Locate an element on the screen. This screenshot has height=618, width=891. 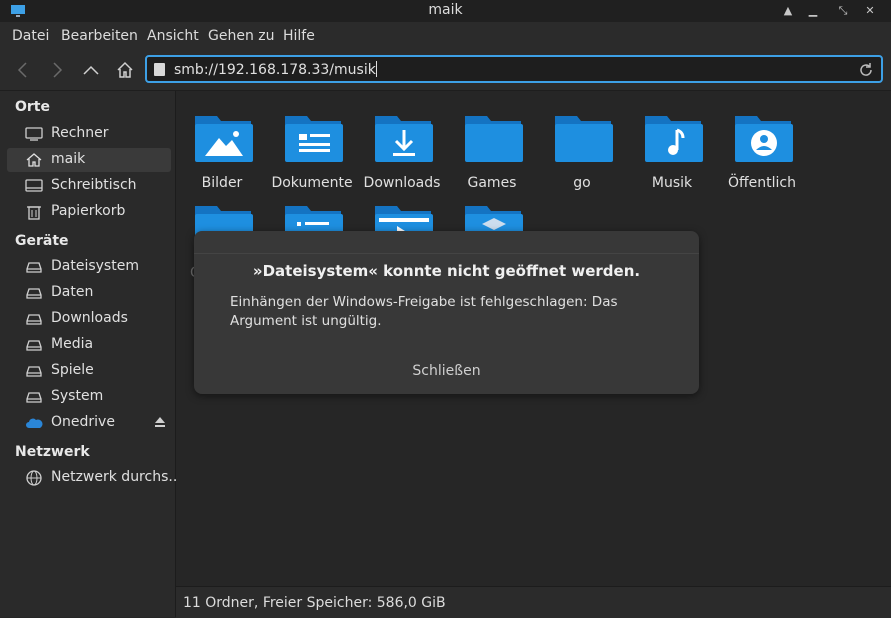
sidebar-item-papierkorb: Papierkorb is located at coordinates (89, 212).